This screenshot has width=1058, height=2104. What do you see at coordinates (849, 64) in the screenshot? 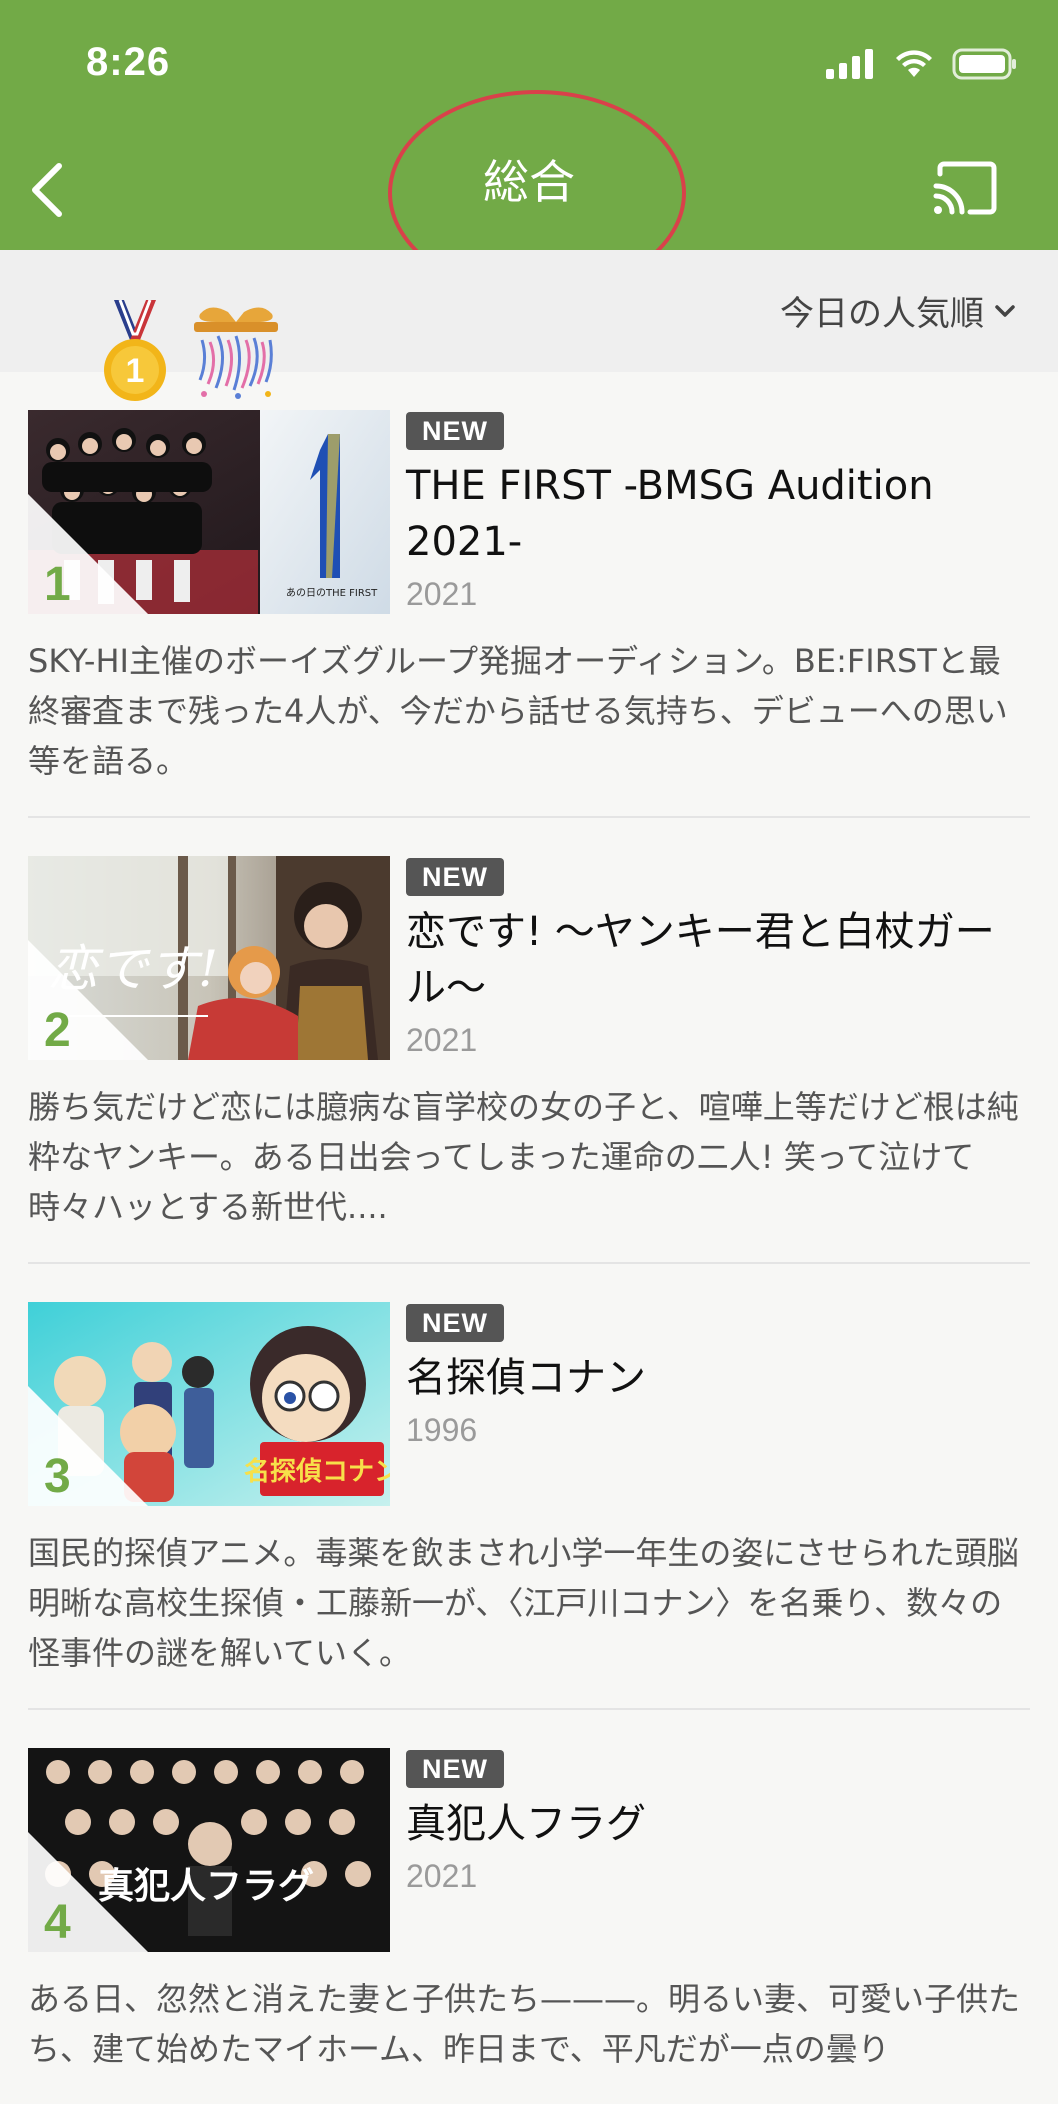
I see `cellular-signal-icon` at bounding box center [849, 64].